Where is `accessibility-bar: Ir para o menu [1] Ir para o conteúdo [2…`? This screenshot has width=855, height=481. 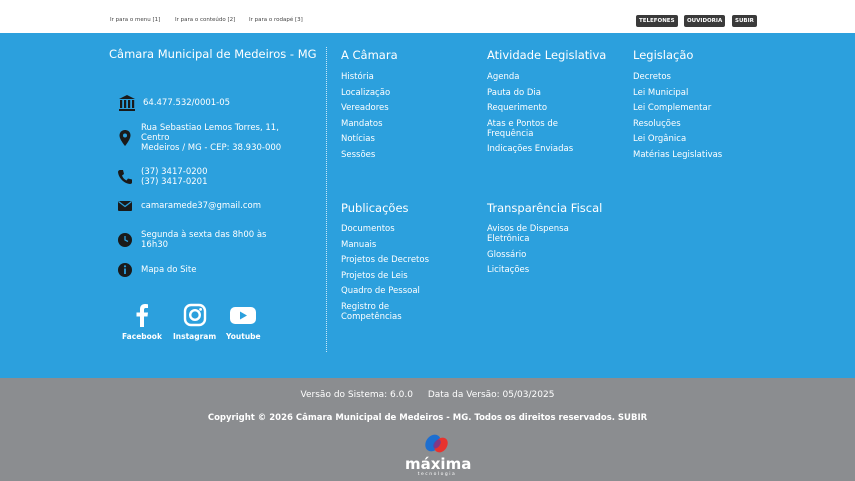 accessibility-bar: Ir para o menu [1] Ir para o conteúdo [2… is located at coordinates (427, 16).